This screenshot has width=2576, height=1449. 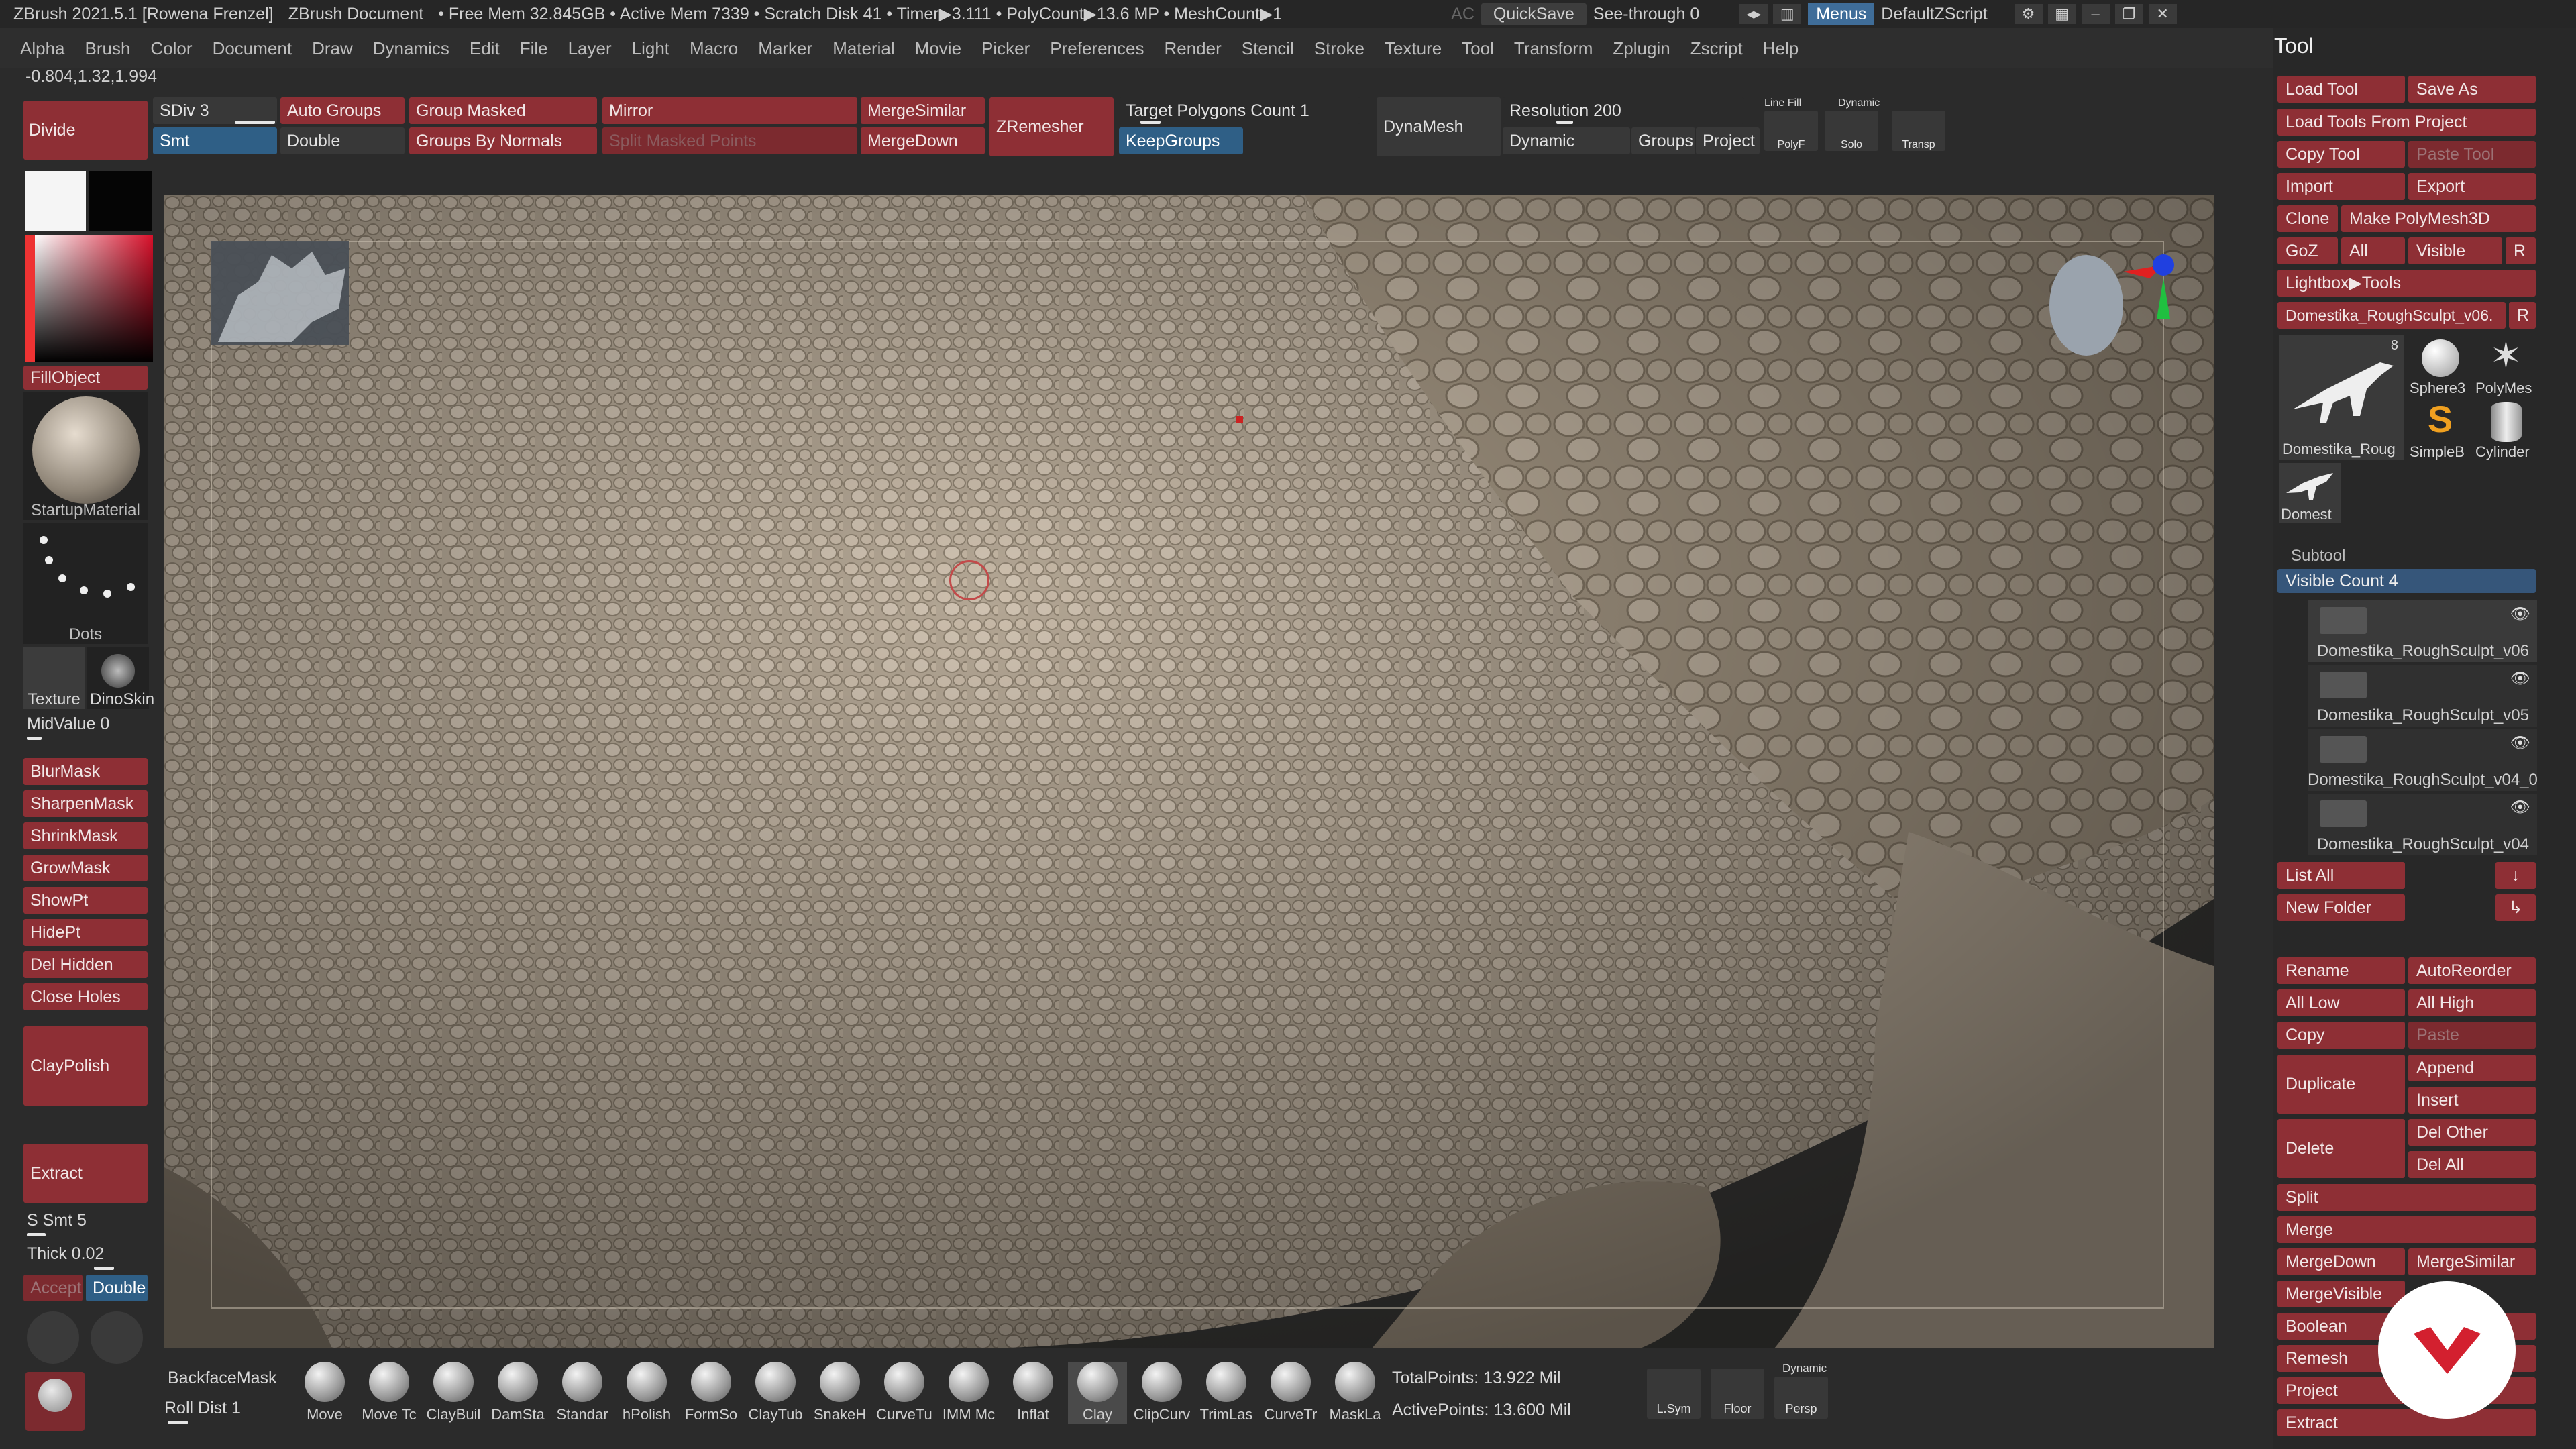 I want to click on split-masked-points-button: Split Masked Points, so click(x=729, y=140).